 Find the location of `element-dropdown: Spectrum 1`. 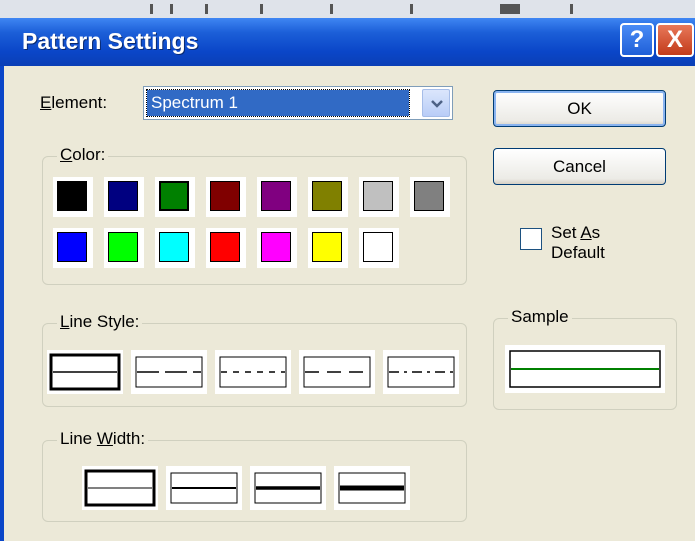

element-dropdown: Spectrum 1 is located at coordinates (298, 103).